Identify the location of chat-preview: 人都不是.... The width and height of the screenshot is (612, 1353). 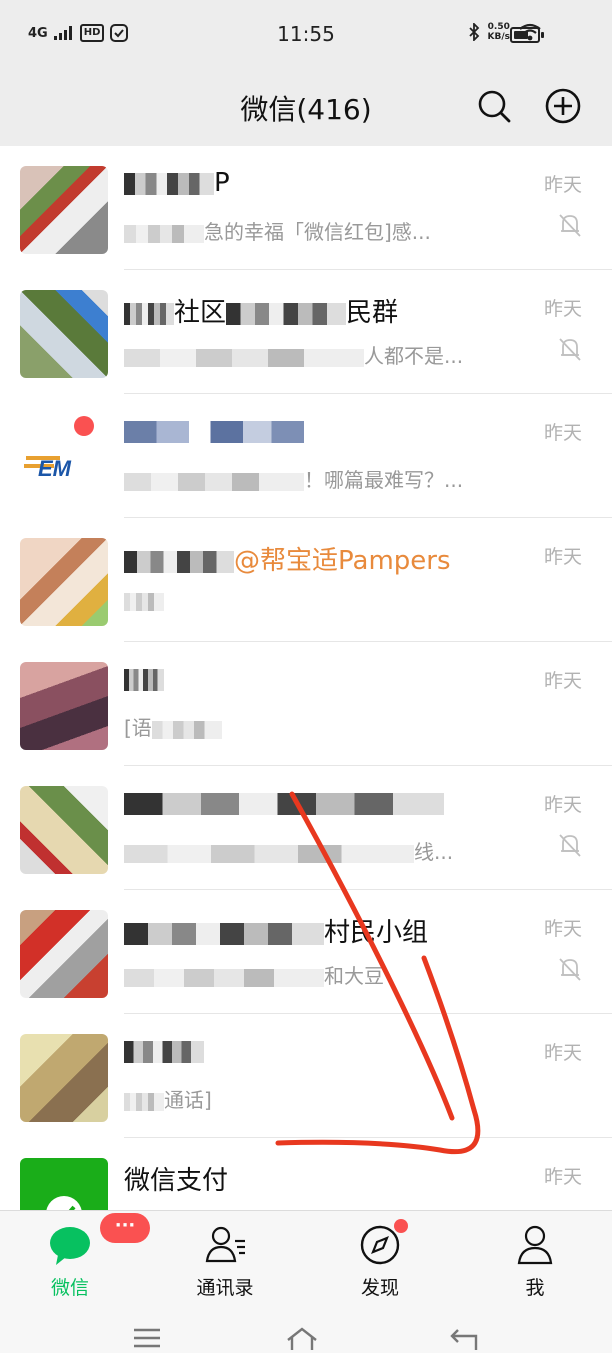
(293, 354).